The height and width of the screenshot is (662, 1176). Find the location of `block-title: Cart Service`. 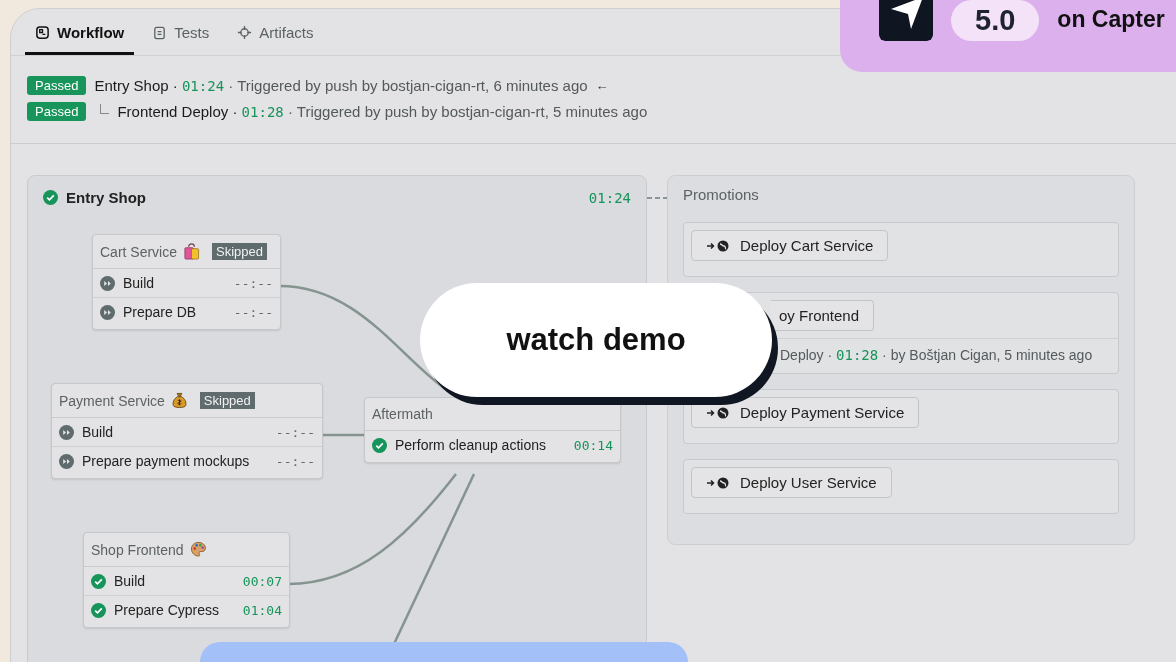

block-title: Cart Service is located at coordinates (139, 251).